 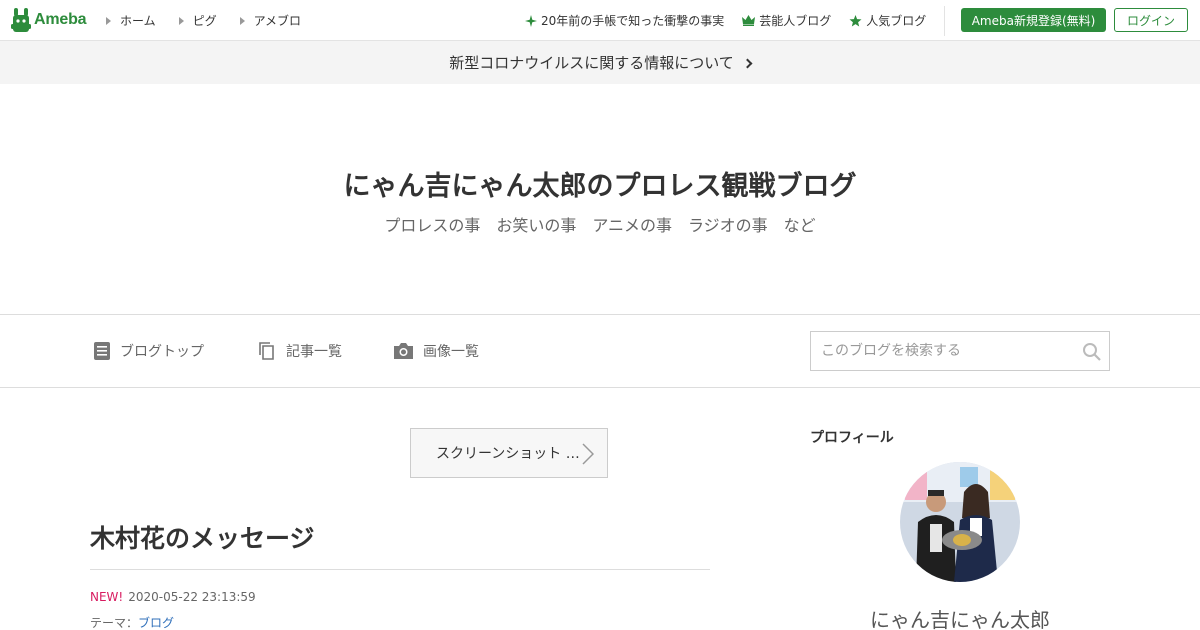 I want to click on link-label: 人気ブログ, so click(x=896, y=21).